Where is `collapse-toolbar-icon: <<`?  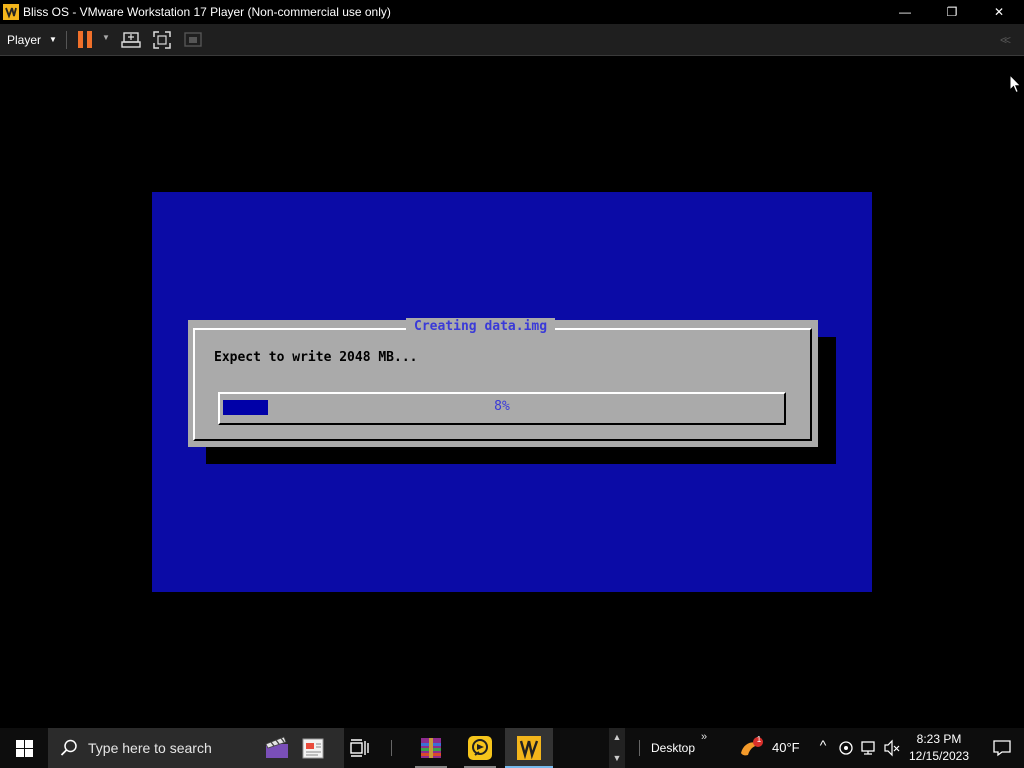
collapse-toolbar-icon: << is located at coordinates (1005, 40).